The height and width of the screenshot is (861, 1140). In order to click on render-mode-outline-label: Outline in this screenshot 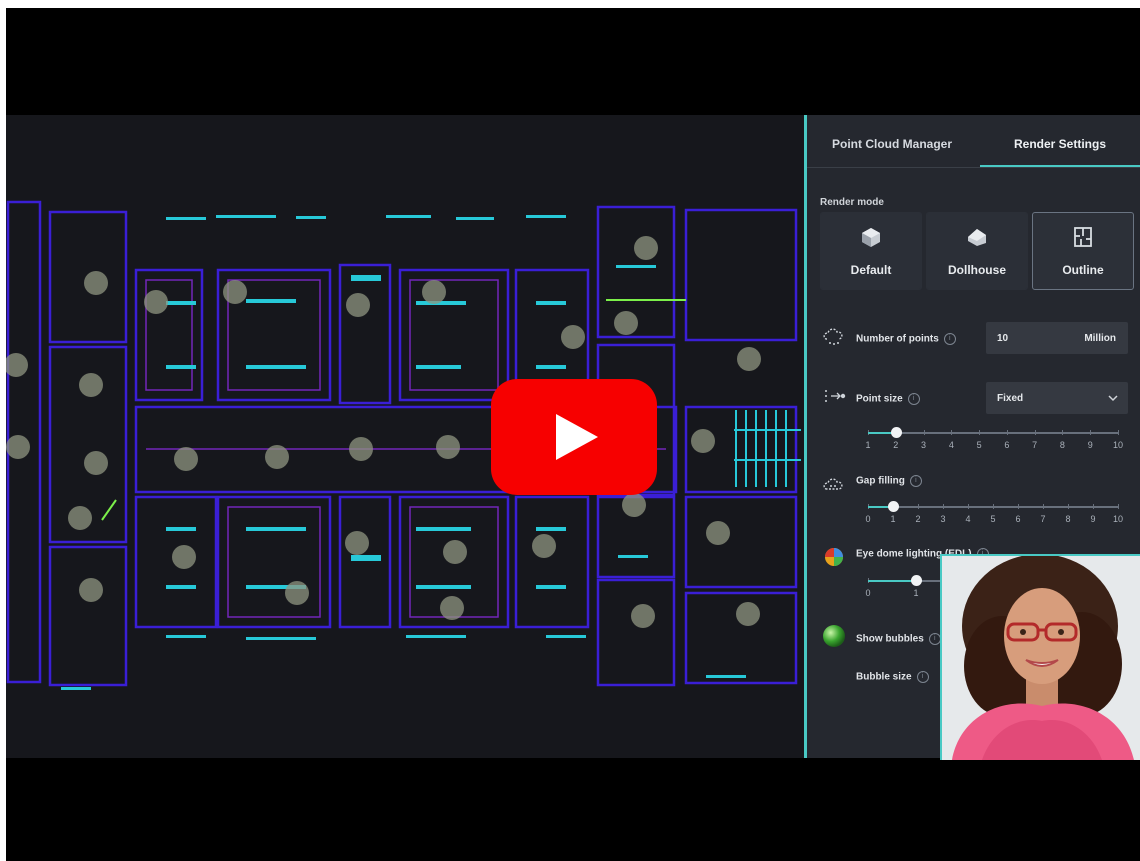, I will do `click(1083, 270)`.